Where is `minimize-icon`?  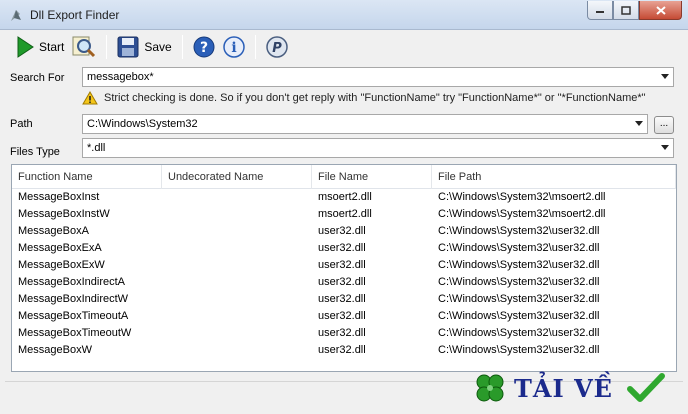 minimize-icon is located at coordinates (600, 12).